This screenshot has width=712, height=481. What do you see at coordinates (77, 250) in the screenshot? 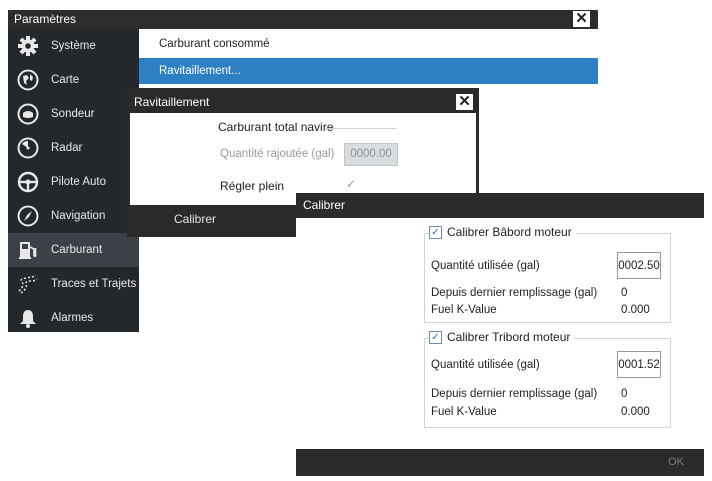
I see `sidebar-item-label: Carburant` at bounding box center [77, 250].